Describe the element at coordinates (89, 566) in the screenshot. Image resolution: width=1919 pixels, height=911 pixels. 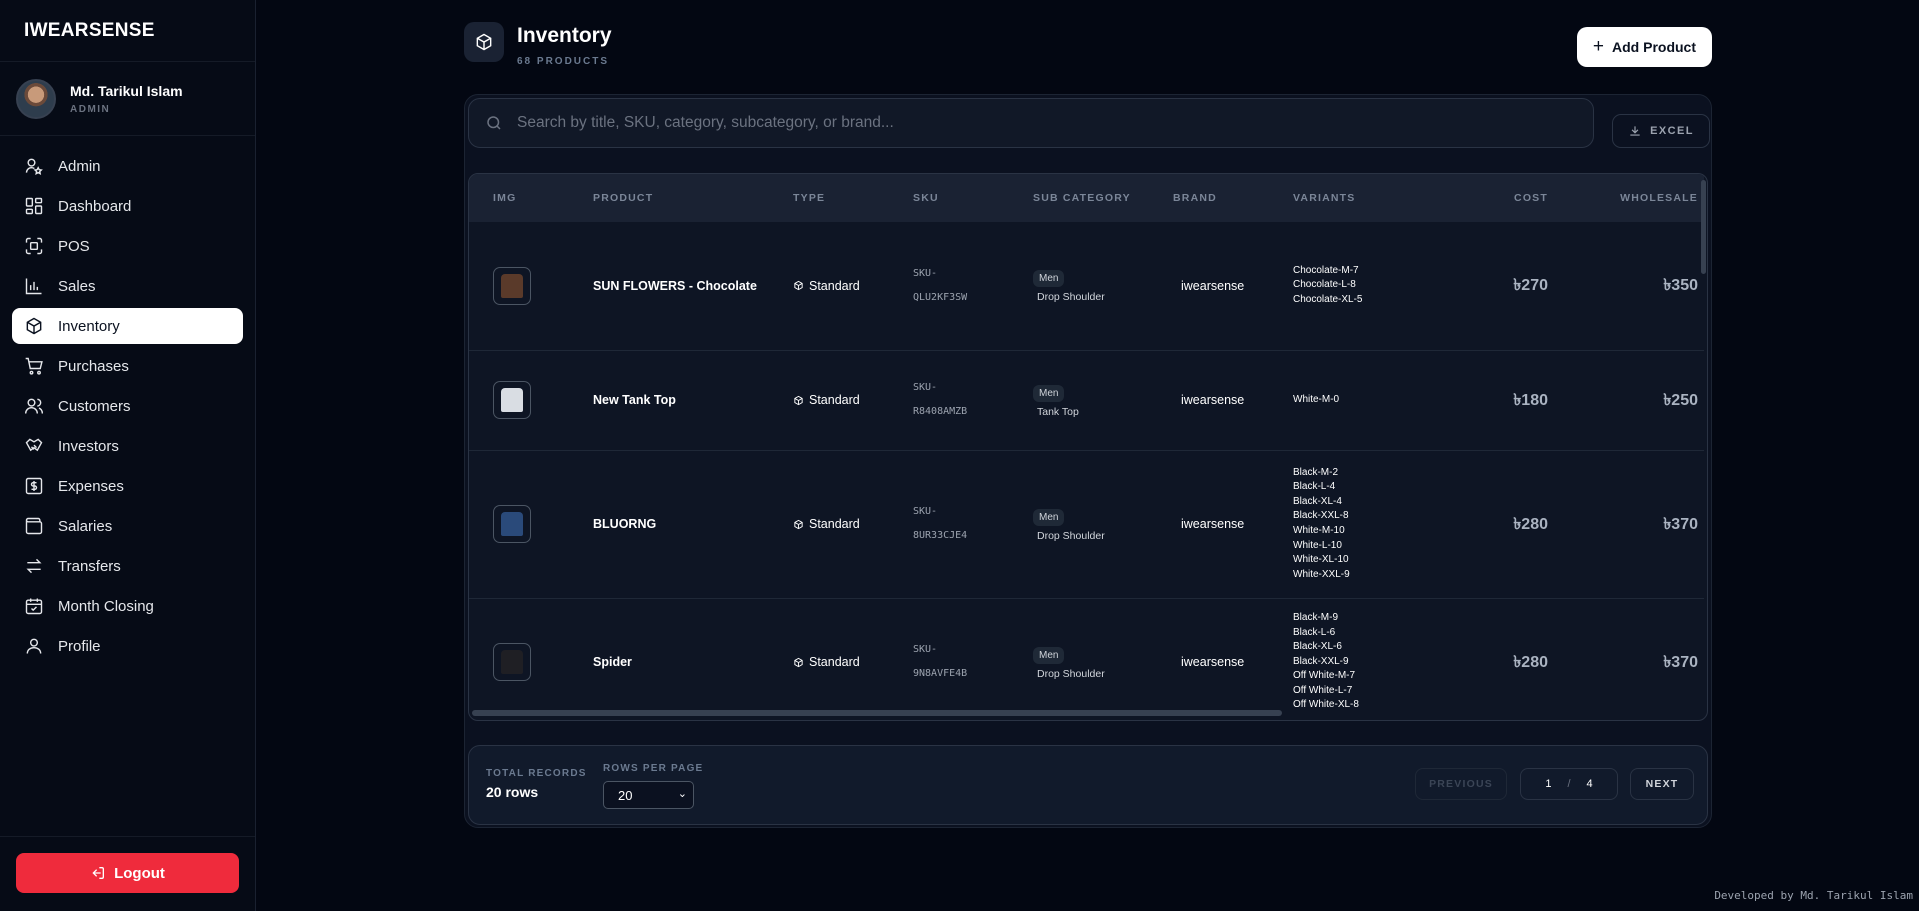
I see `sidebar-item-label: Transfers` at that location.